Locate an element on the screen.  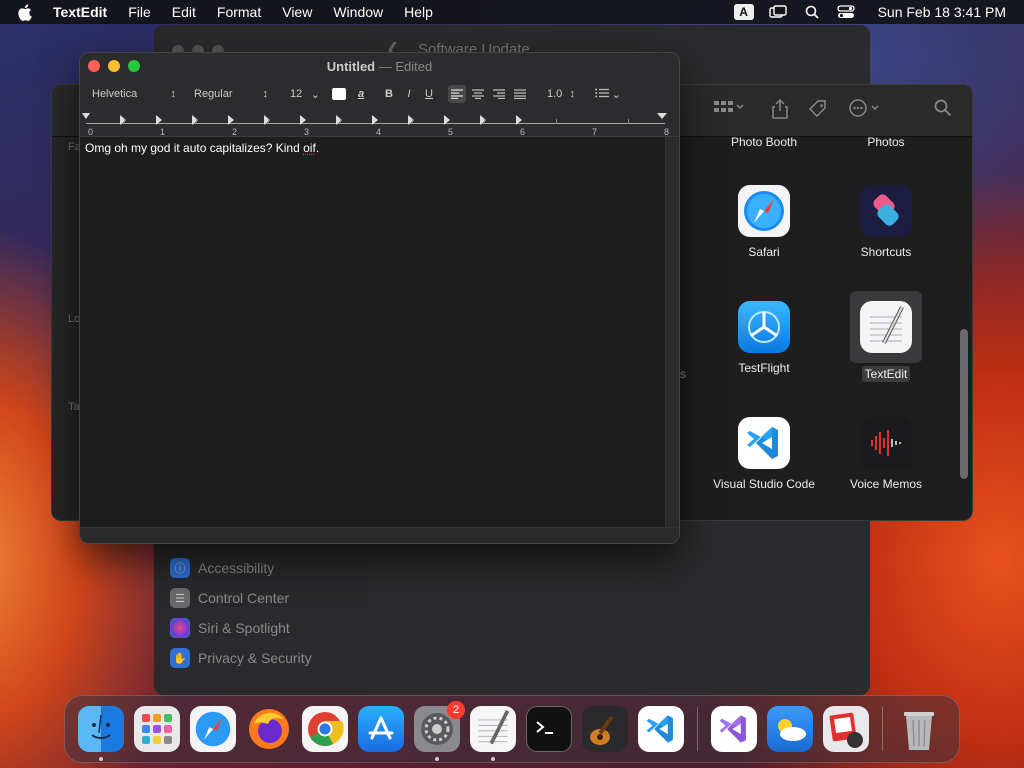
ruler: 0 1 2 3 4 5 6 7 8 is located at coordinates (379, 122).